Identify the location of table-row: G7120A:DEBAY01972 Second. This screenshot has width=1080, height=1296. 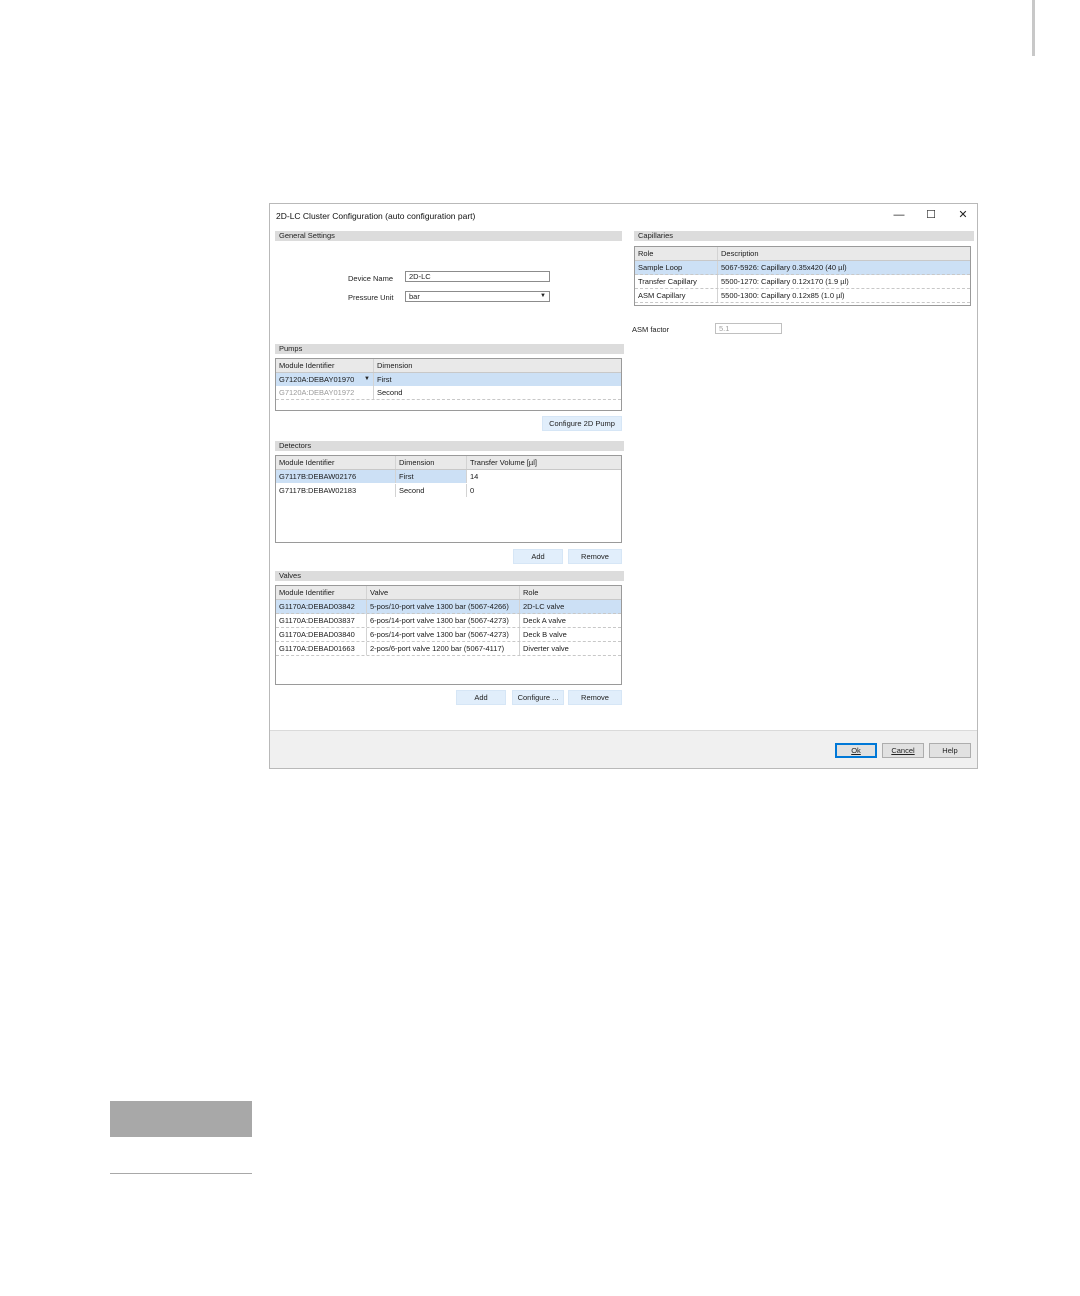
(448, 393).